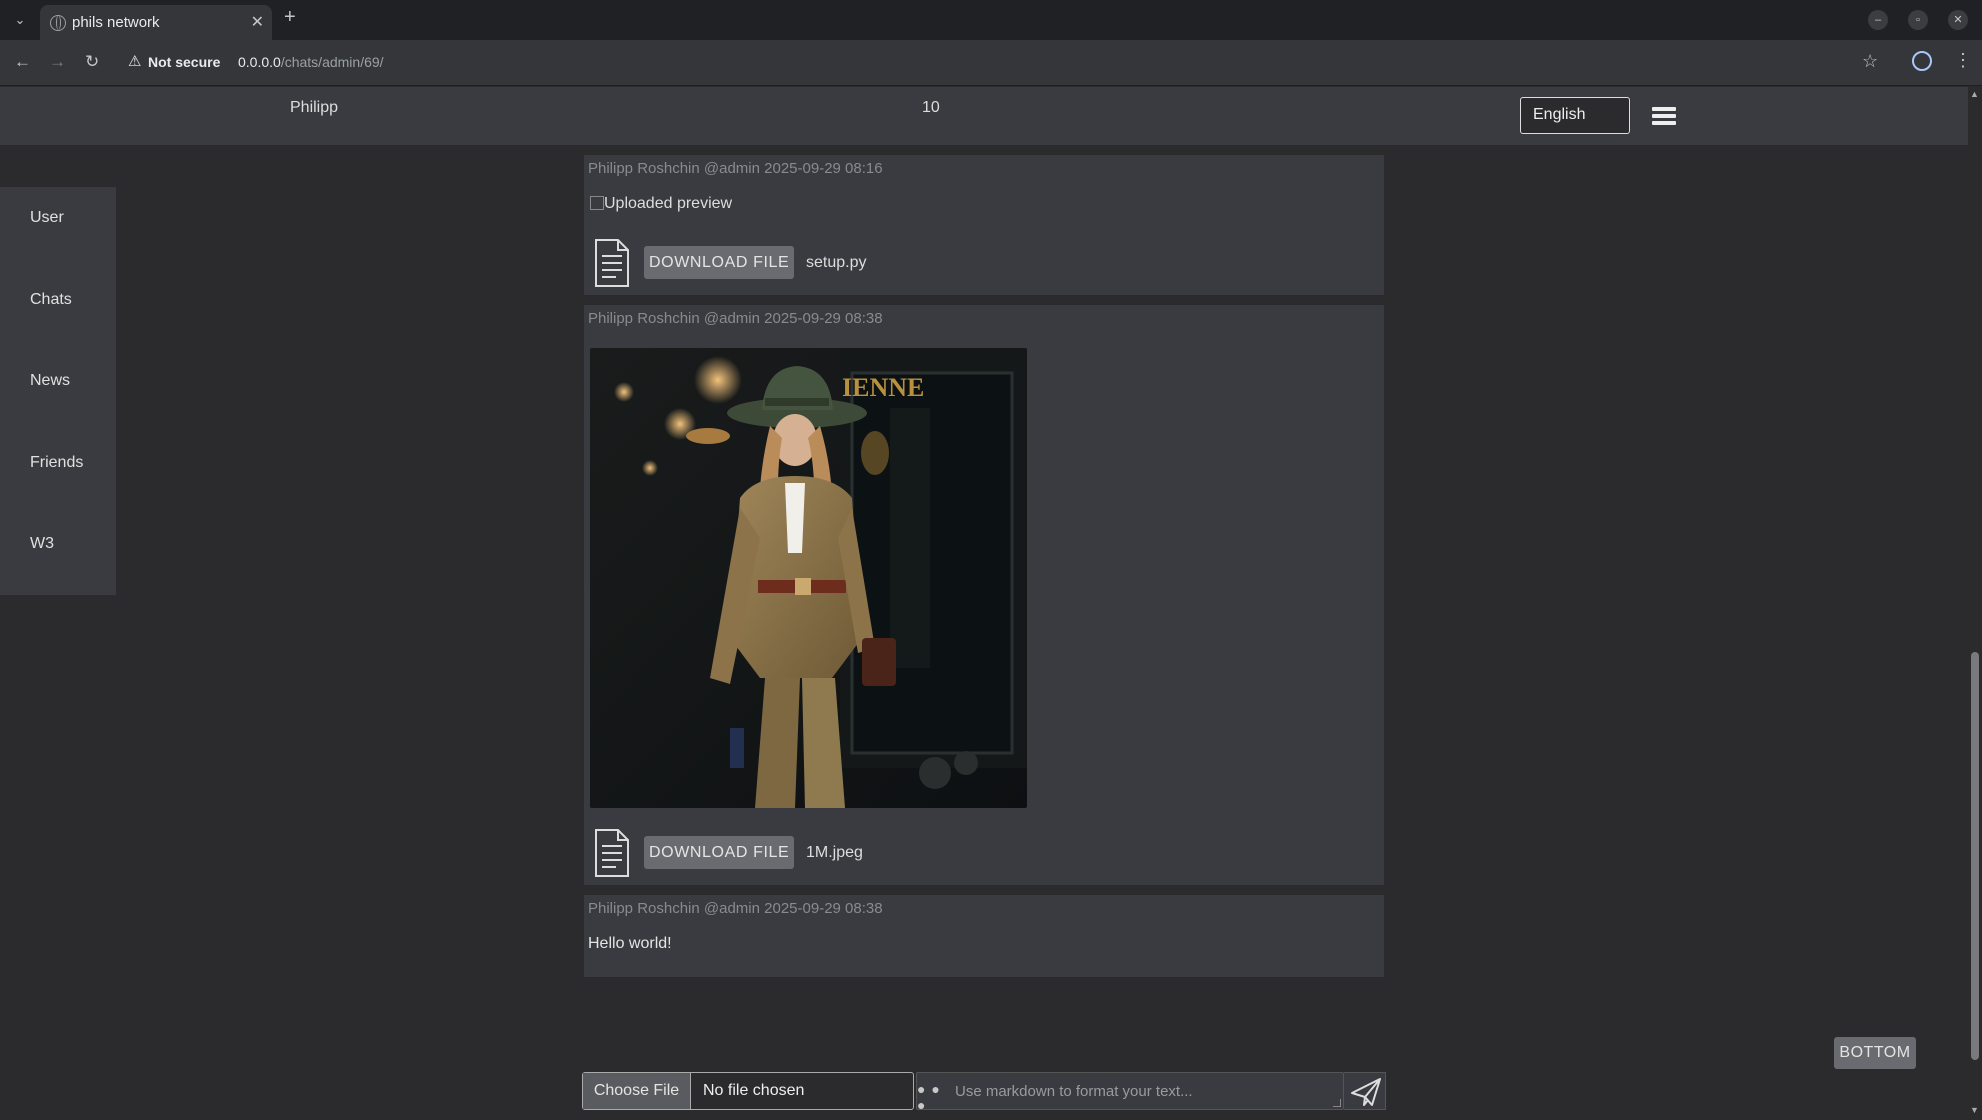  What do you see at coordinates (637, 1091) in the screenshot?
I see `choose-file-button: Choose File` at bounding box center [637, 1091].